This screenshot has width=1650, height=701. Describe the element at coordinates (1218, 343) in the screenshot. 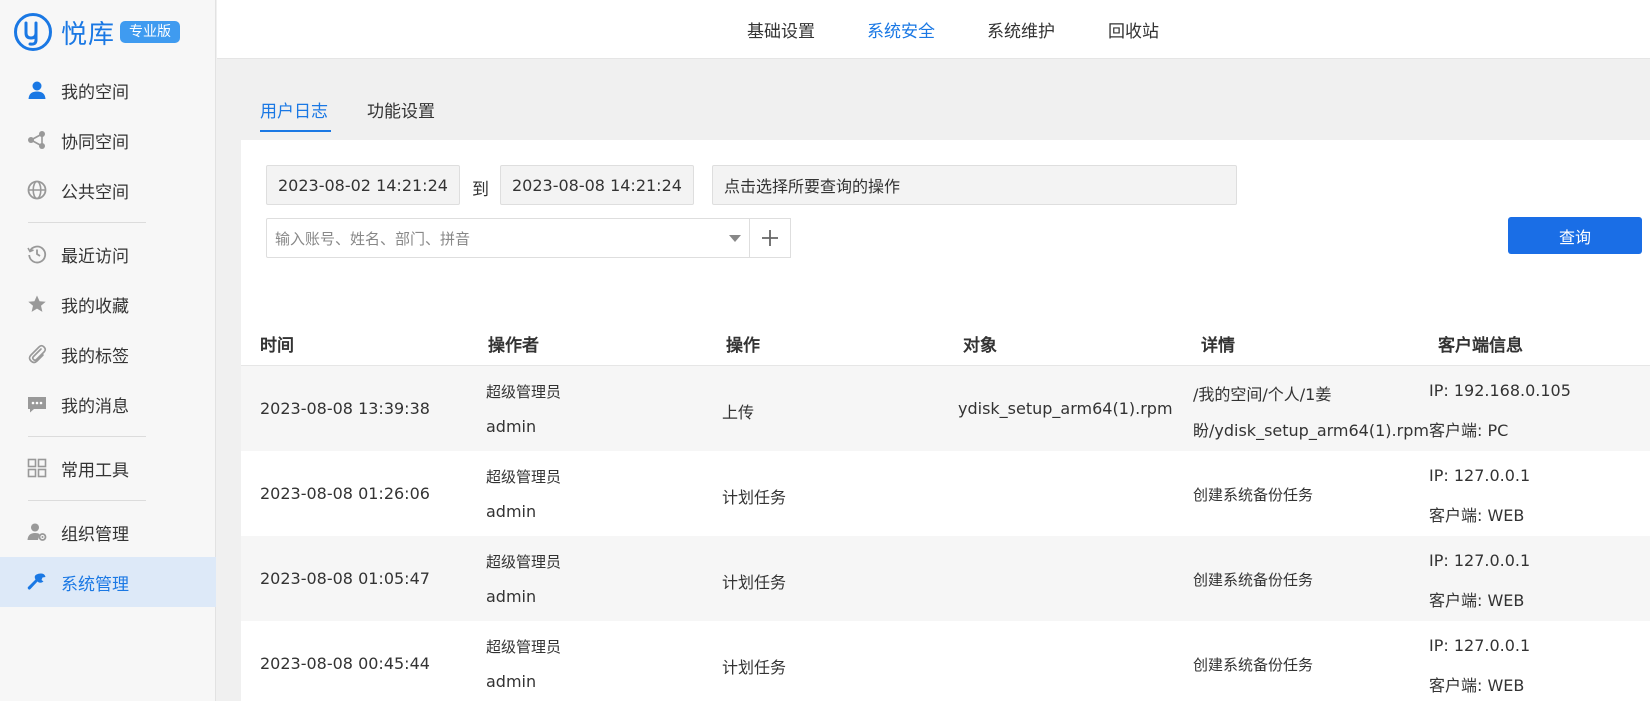

I see `column-header-detail: 详情` at that location.